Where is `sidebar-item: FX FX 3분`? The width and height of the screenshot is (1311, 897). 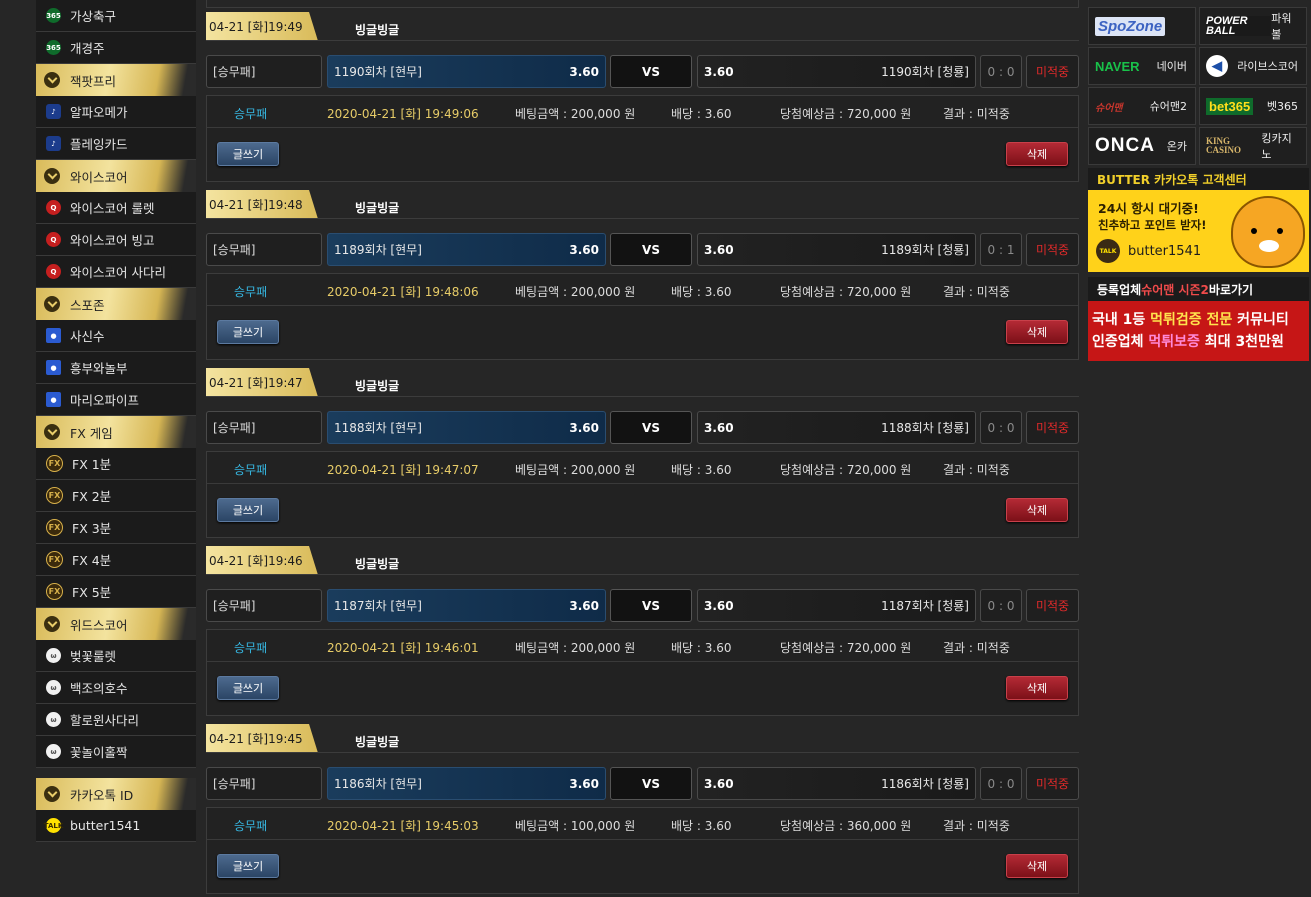
sidebar-item: FX FX 3분 is located at coordinates (116, 528).